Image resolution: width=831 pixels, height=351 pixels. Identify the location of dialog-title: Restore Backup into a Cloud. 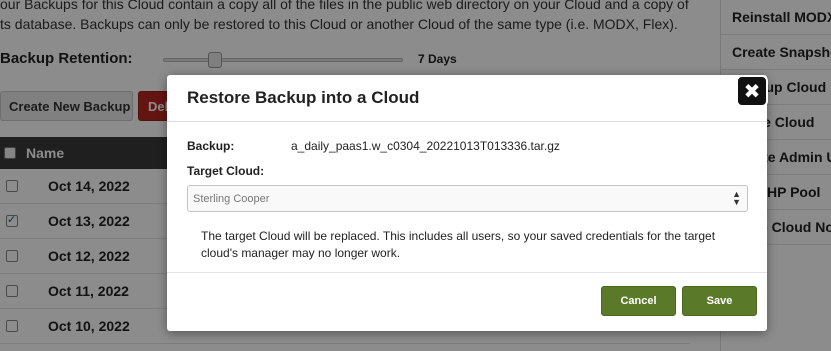
(303, 97).